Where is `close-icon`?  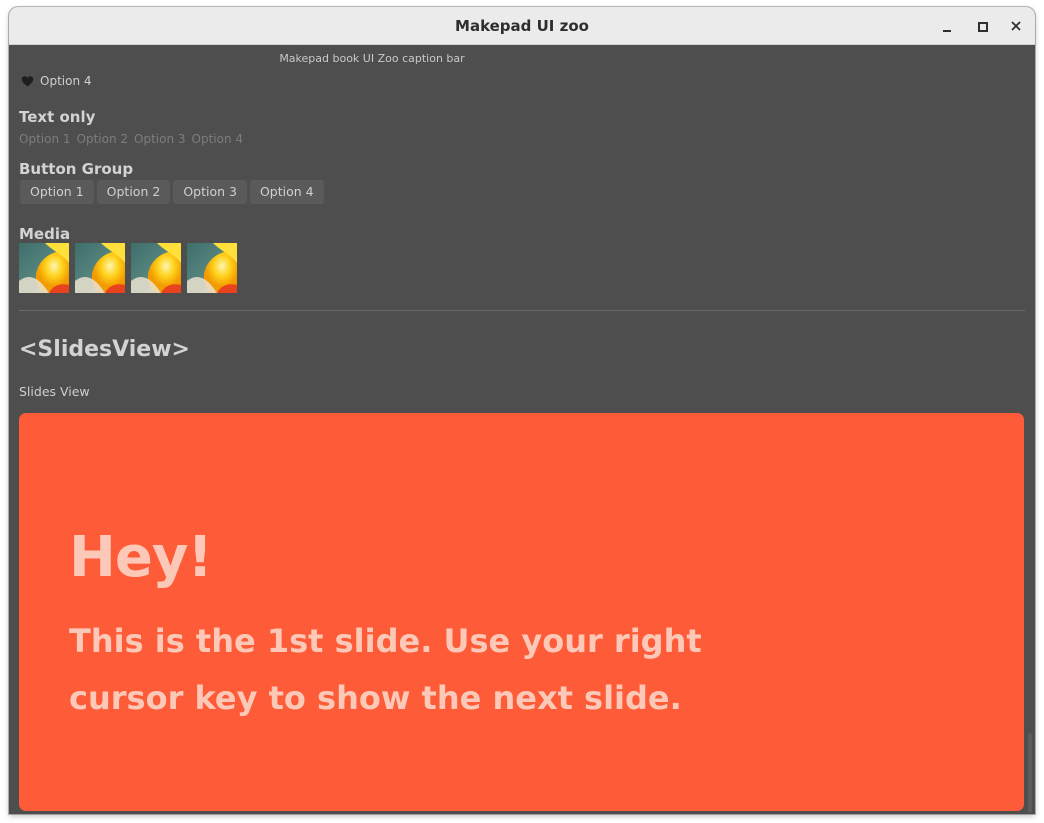 close-icon is located at coordinates (1016, 26).